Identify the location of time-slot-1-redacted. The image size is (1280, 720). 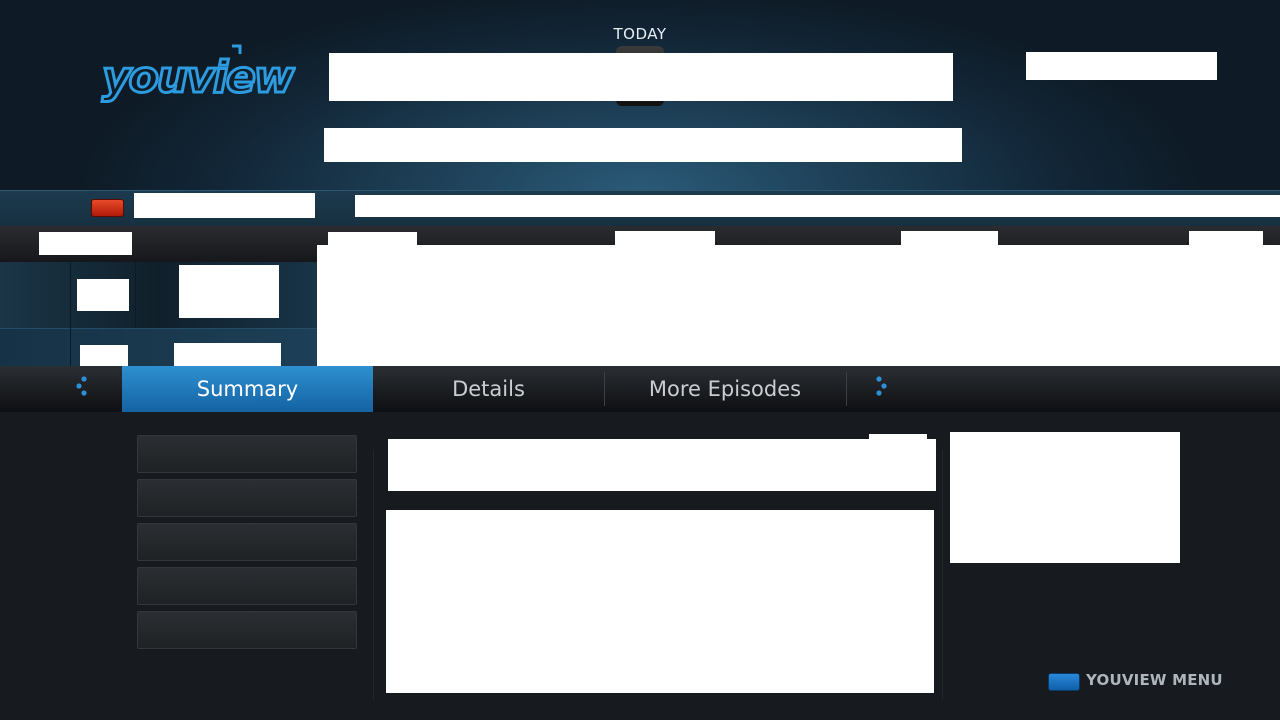
(372, 239).